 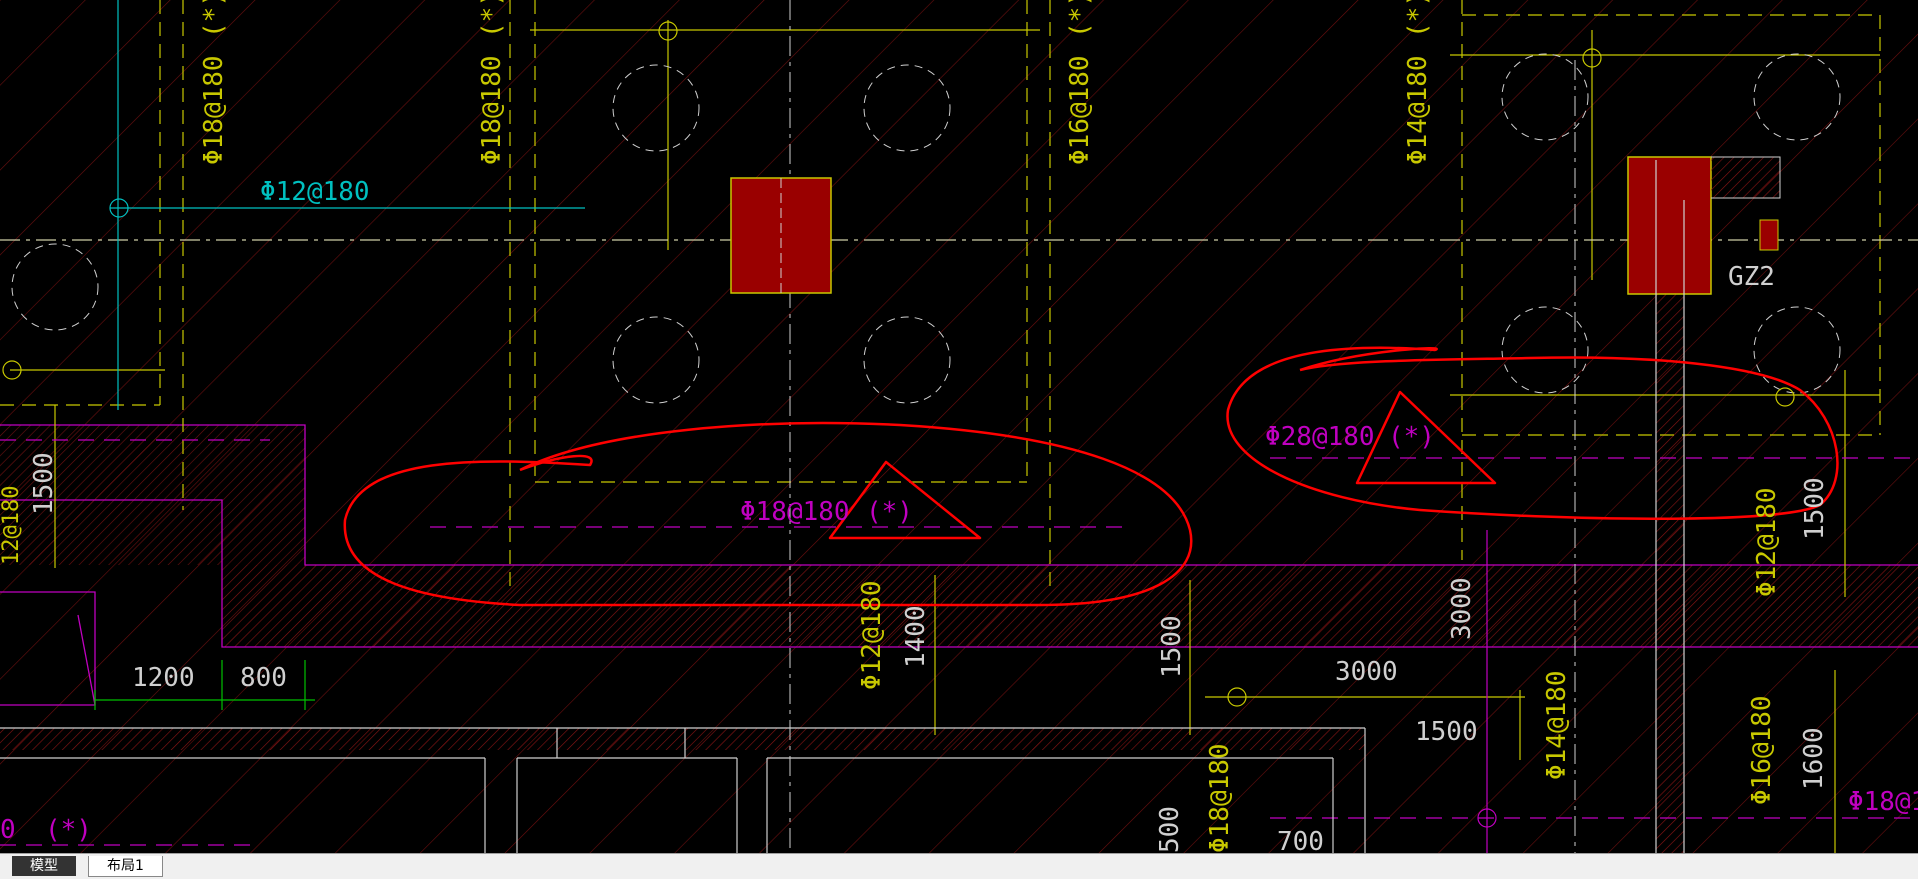 I want to click on rebar-label-circled-mid: Φ18@180, so click(x=795, y=512).